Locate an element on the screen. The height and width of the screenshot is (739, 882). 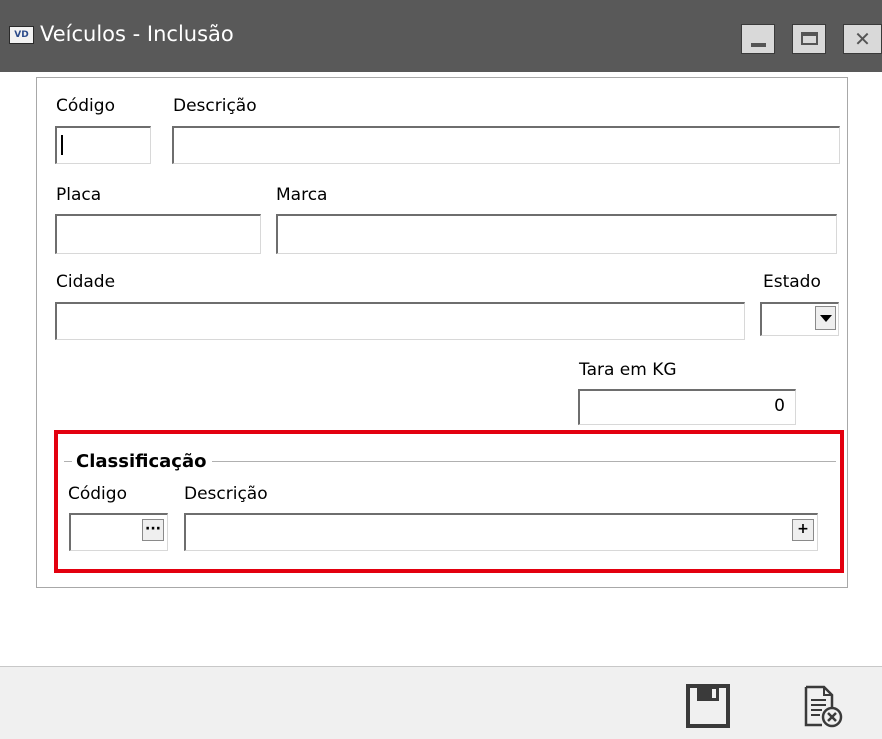
chevron-down-icon is located at coordinates (826, 318).